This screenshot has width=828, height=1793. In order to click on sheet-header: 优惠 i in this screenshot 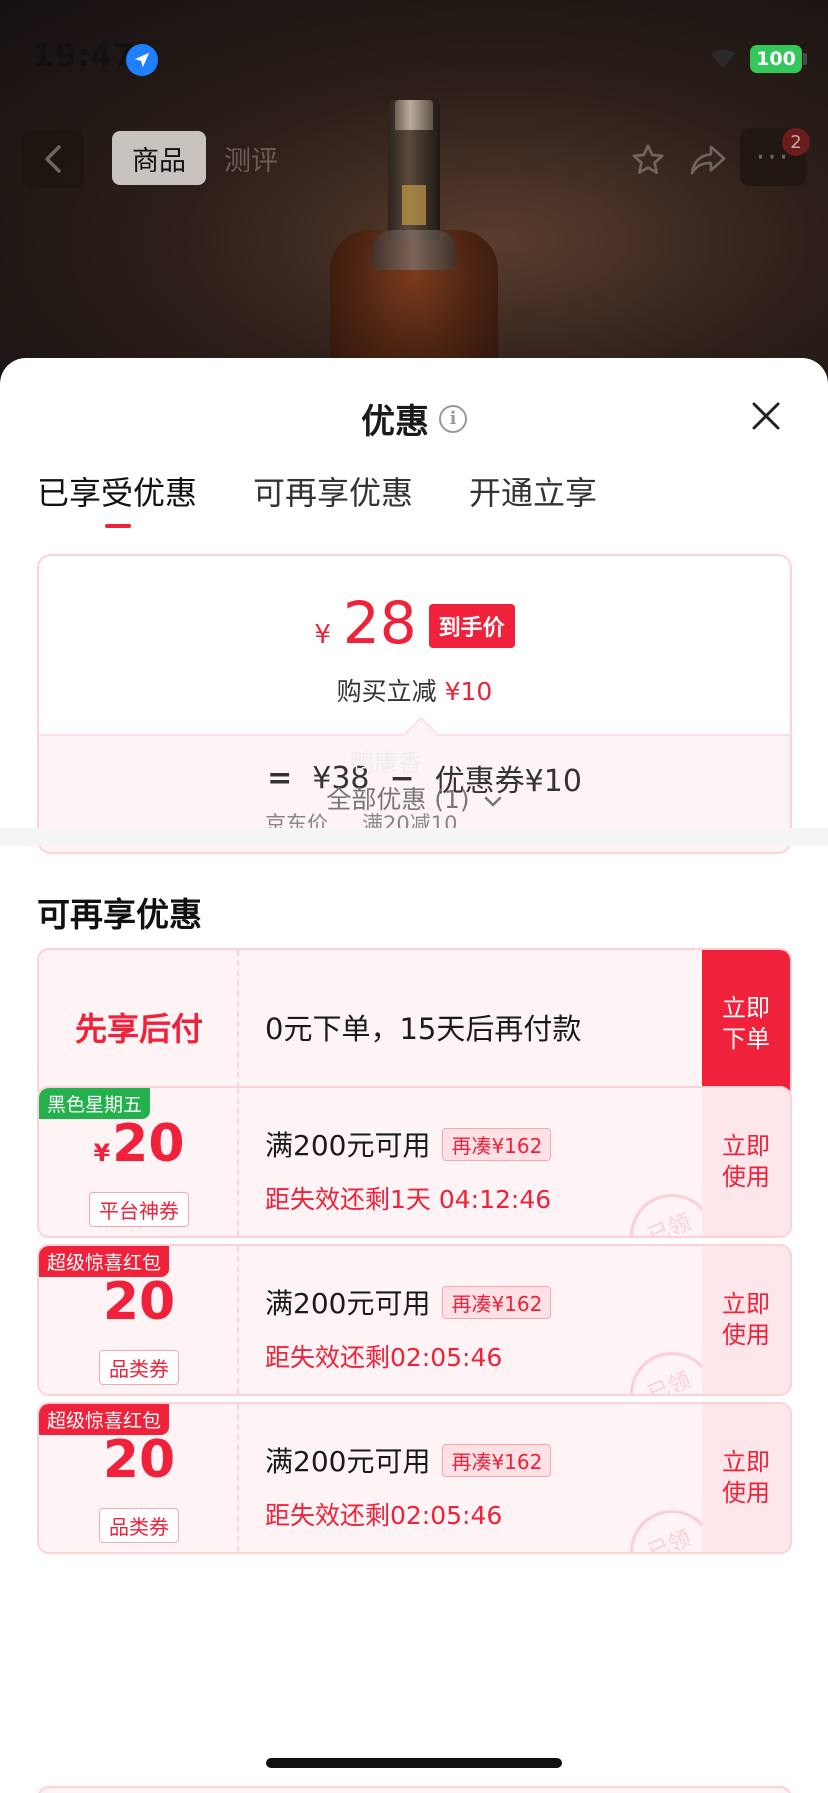, I will do `click(414, 418)`.